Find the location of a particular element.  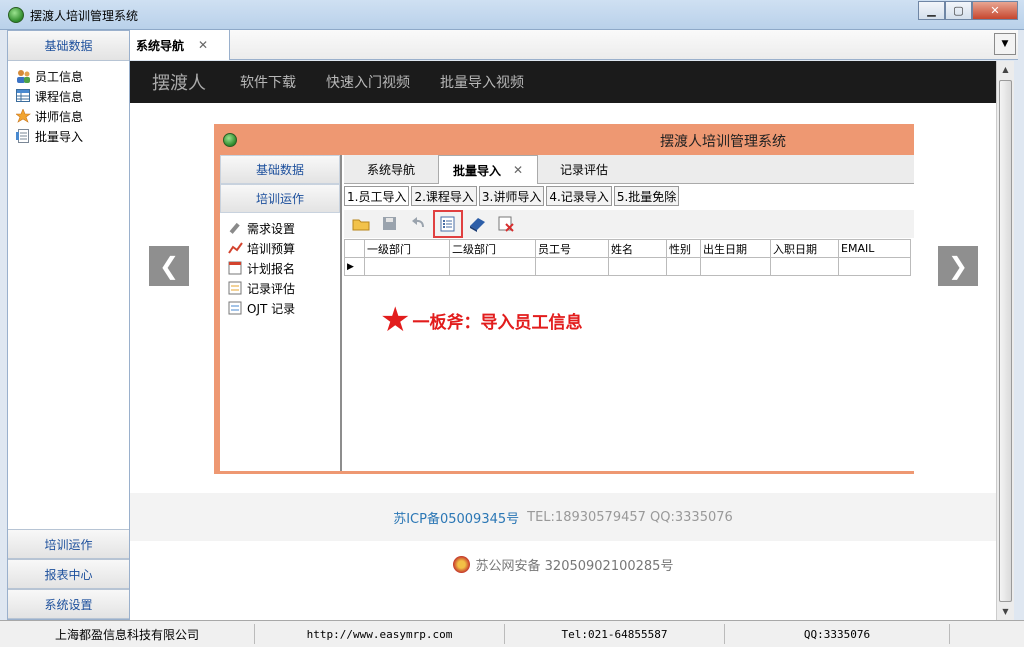

link-software-download: 软件下载 is located at coordinates (268, 82).